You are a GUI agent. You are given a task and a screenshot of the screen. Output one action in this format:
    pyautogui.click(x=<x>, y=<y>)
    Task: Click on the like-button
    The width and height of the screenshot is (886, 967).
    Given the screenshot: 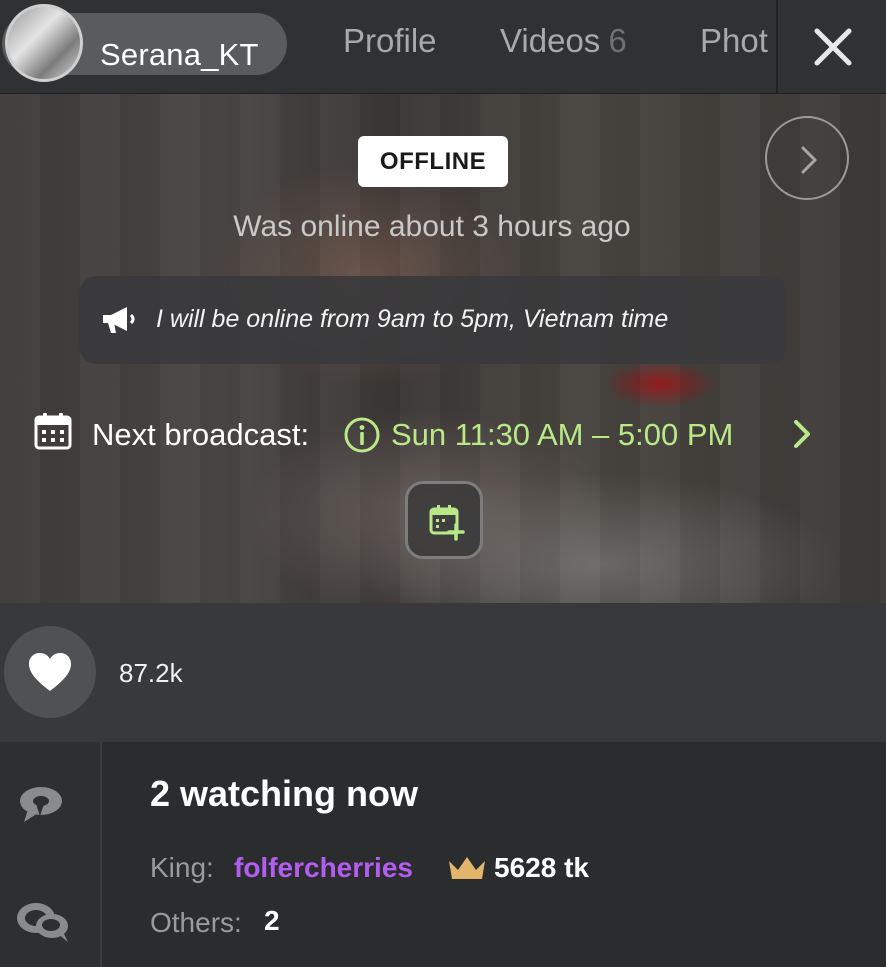 What is the action you would take?
    pyautogui.click(x=50, y=672)
    